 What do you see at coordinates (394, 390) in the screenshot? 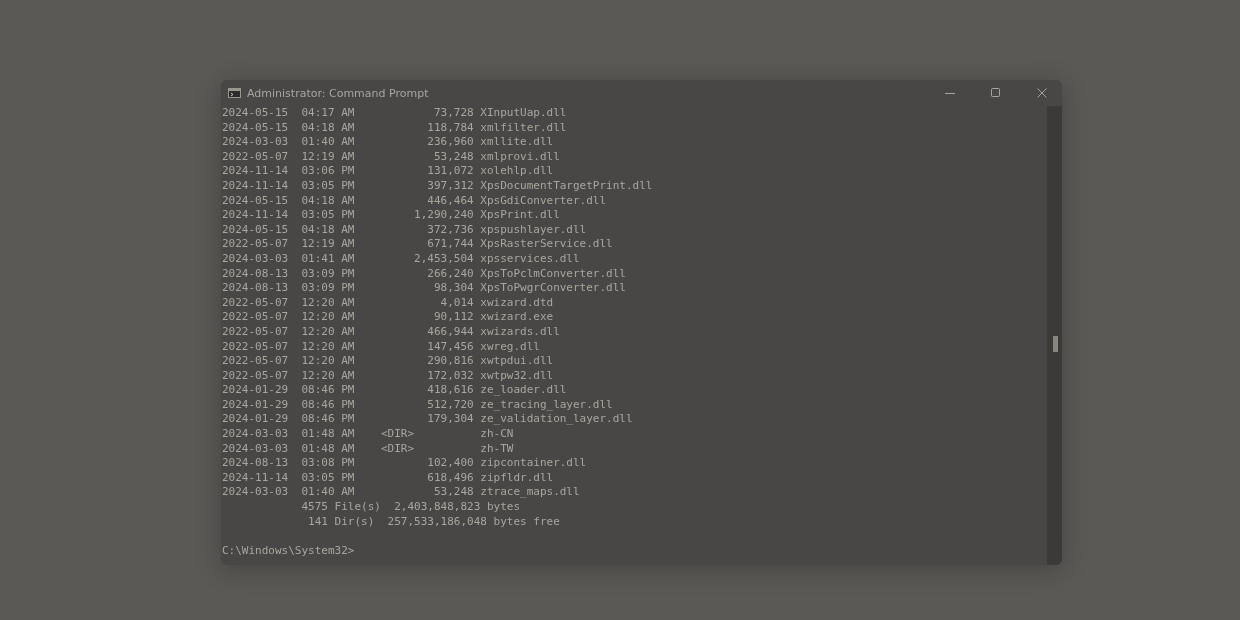
I see `output-line: 2024-01-29 08:46 PM 418,616 ze_loader.dll` at bounding box center [394, 390].